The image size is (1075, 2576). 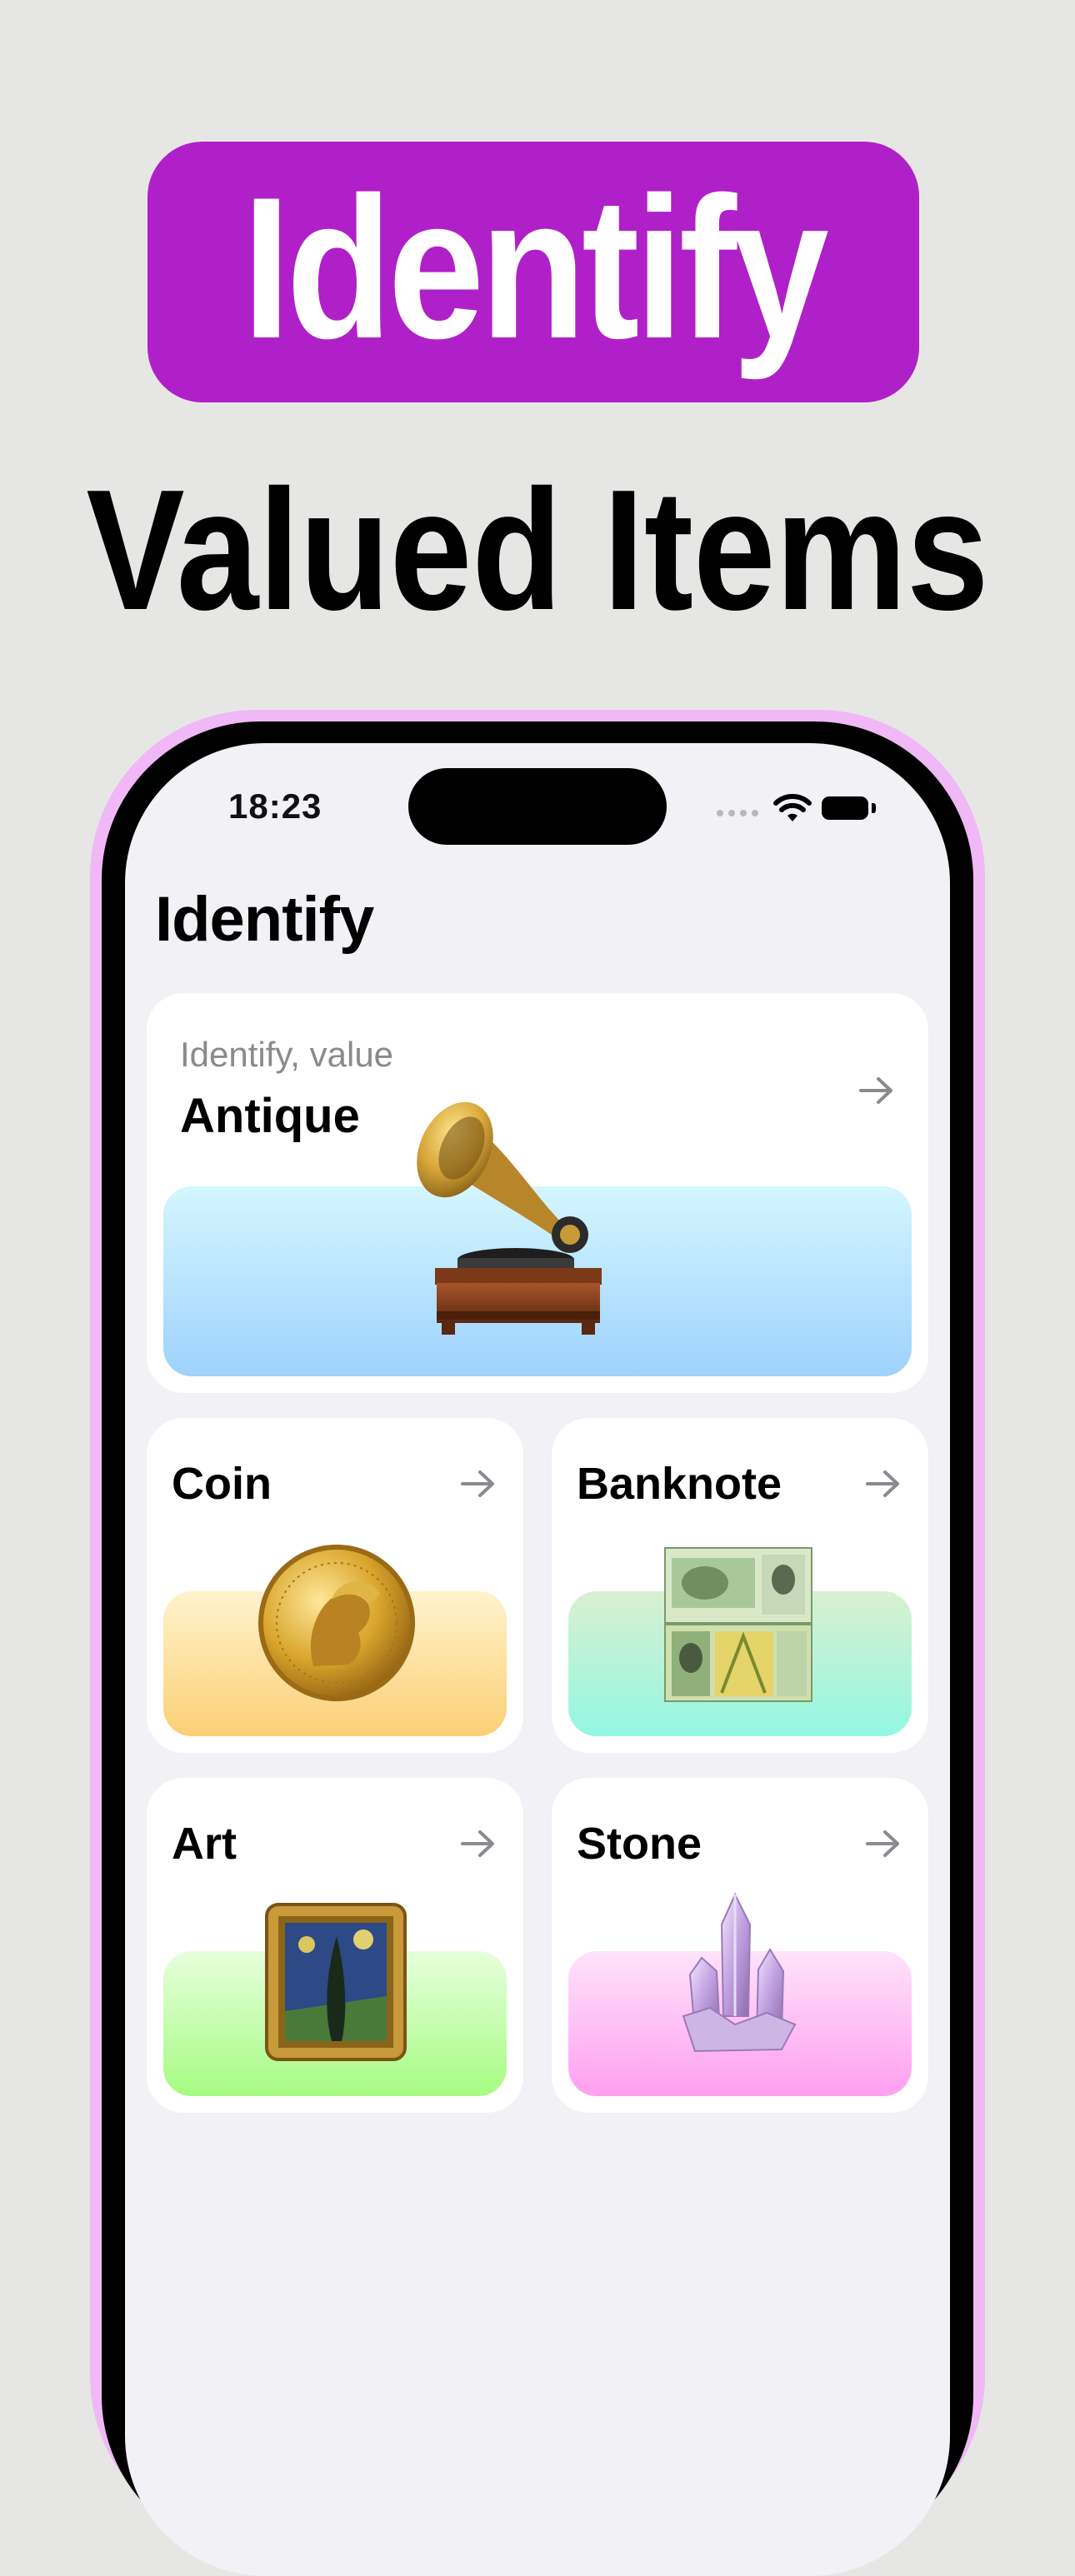 What do you see at coordinates (737, 813) in the screenshot?
I see `cellular-signal-icon` at bounding box center [737, 813].